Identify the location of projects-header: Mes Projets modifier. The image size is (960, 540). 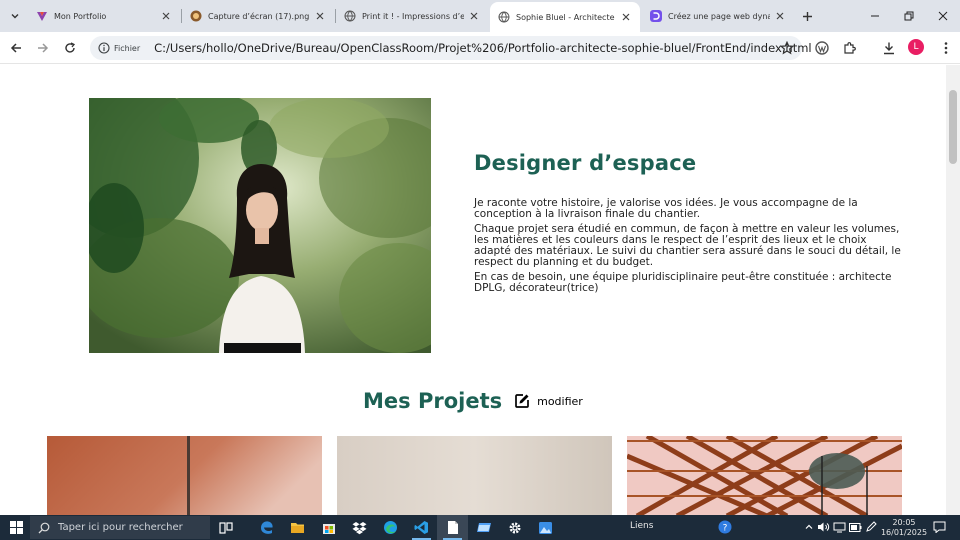
(473, 401).